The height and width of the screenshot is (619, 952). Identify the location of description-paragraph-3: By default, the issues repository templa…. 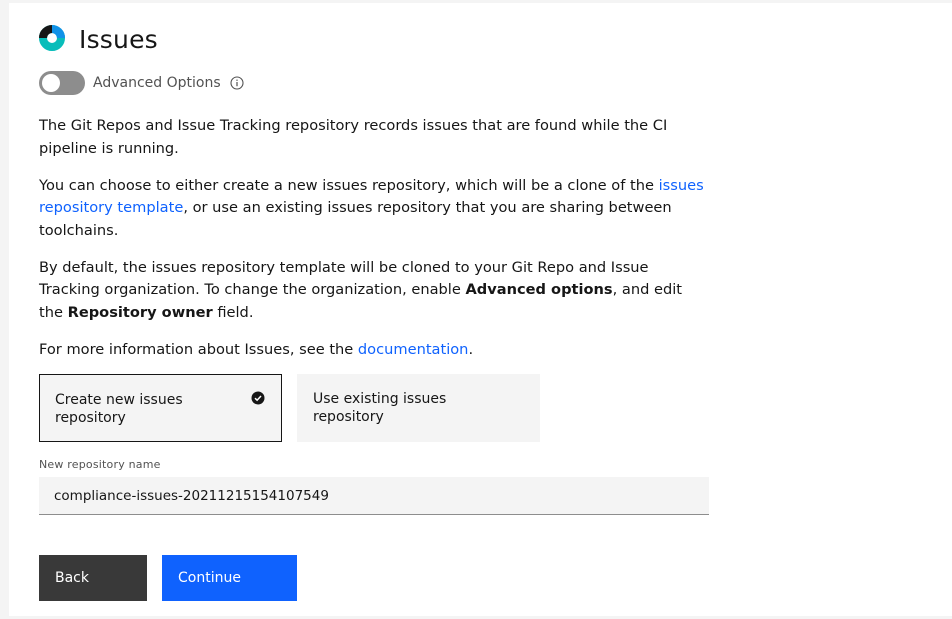
(374, 291).